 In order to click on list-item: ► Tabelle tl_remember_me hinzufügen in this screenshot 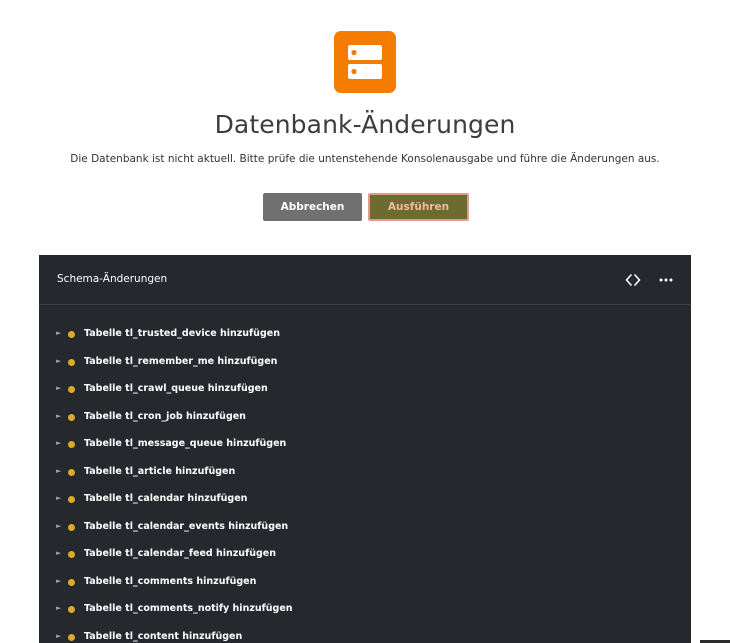, I will do `click(365, 362)`.